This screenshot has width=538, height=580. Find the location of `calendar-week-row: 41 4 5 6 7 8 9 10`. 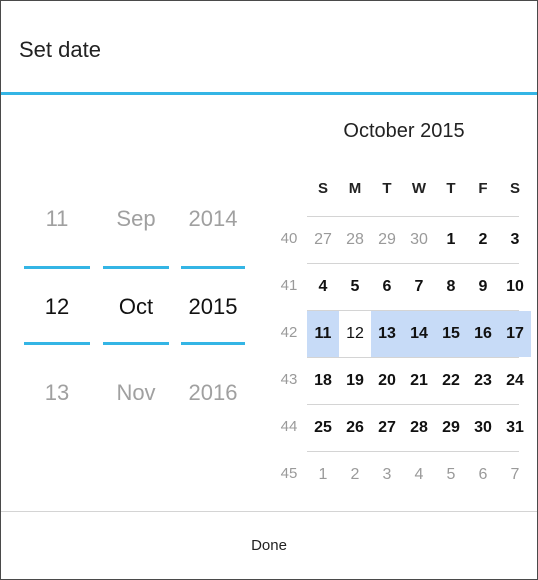

calendar-week-row: 41 4 5 6 7 8 9 10 is located at coordinates (404, 286).